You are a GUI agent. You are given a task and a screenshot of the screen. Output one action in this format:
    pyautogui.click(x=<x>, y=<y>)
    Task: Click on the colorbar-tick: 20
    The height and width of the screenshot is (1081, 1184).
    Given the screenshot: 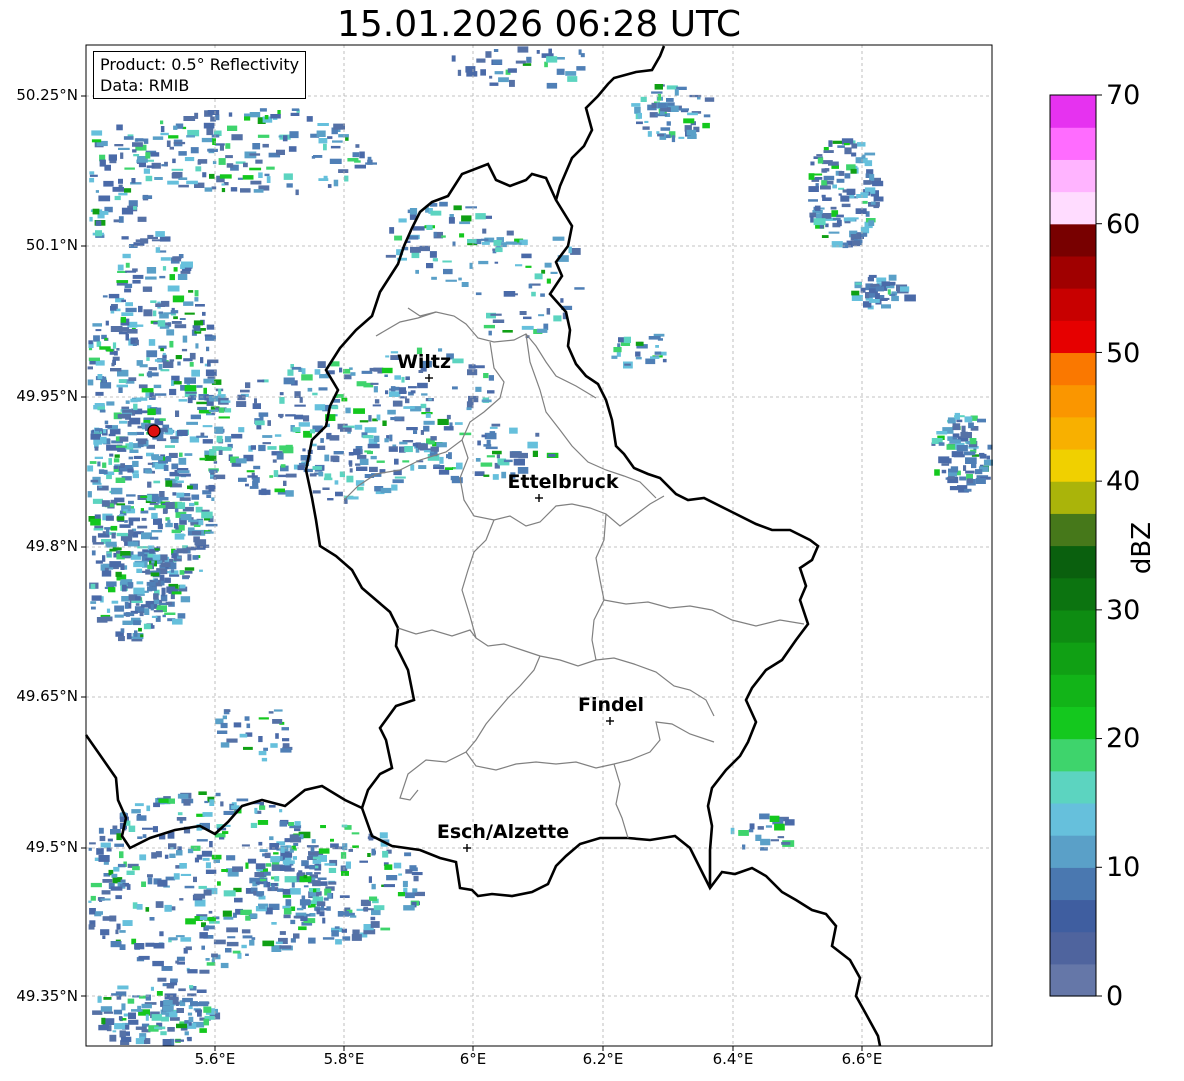 What is the action you would take?
    pyautogui.click(x=1123, y=738)
    